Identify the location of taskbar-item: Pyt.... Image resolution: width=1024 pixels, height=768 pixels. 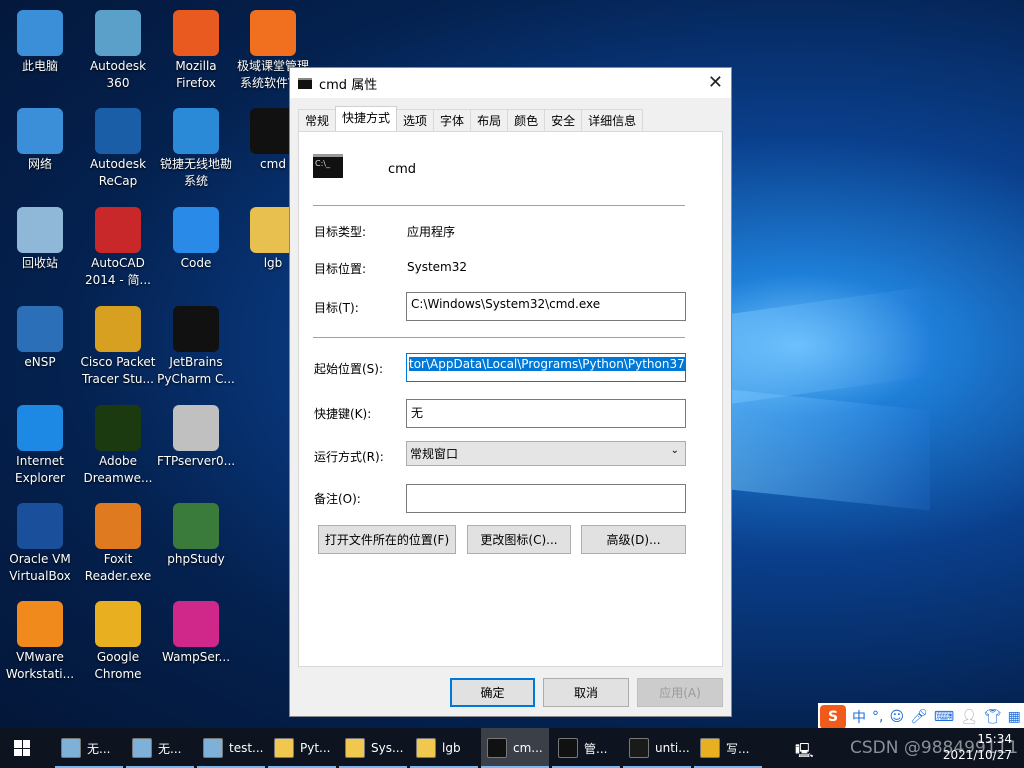
(302, 748).